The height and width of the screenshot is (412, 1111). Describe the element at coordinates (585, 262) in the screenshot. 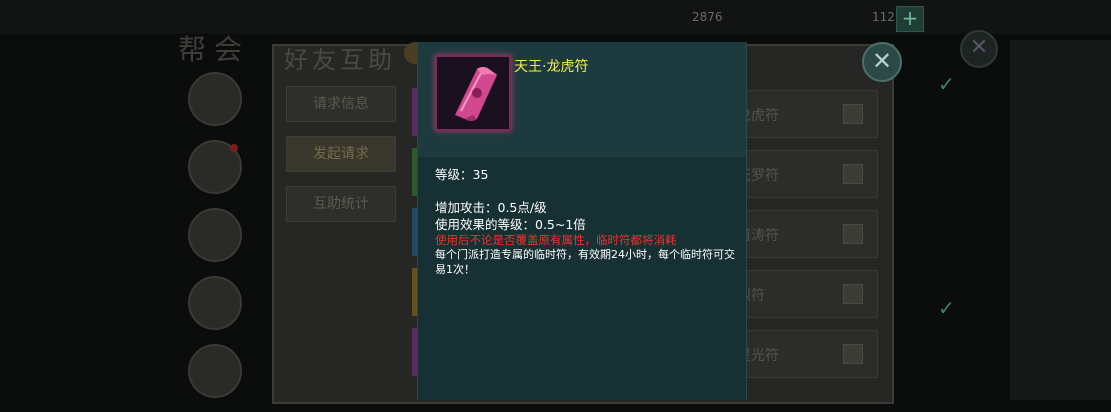

I see `item-description: 每个门派打造专属的临时符，有效期24小时，每个临时符可交易1次！` at that location.